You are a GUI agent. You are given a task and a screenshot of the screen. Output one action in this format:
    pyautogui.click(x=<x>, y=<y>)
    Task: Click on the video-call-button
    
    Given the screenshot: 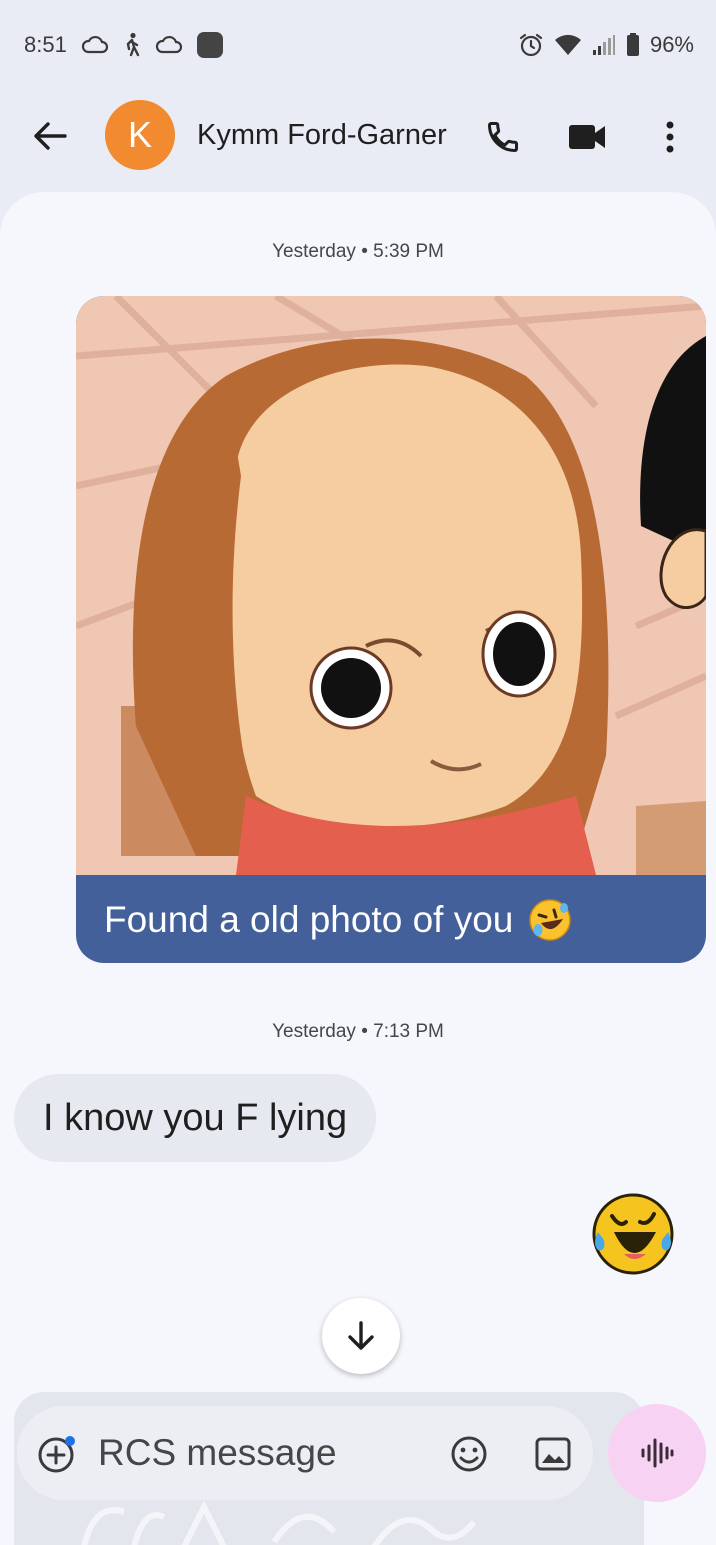 What is the action you would take?
    pyautogui.click(x=587, y=137)
    